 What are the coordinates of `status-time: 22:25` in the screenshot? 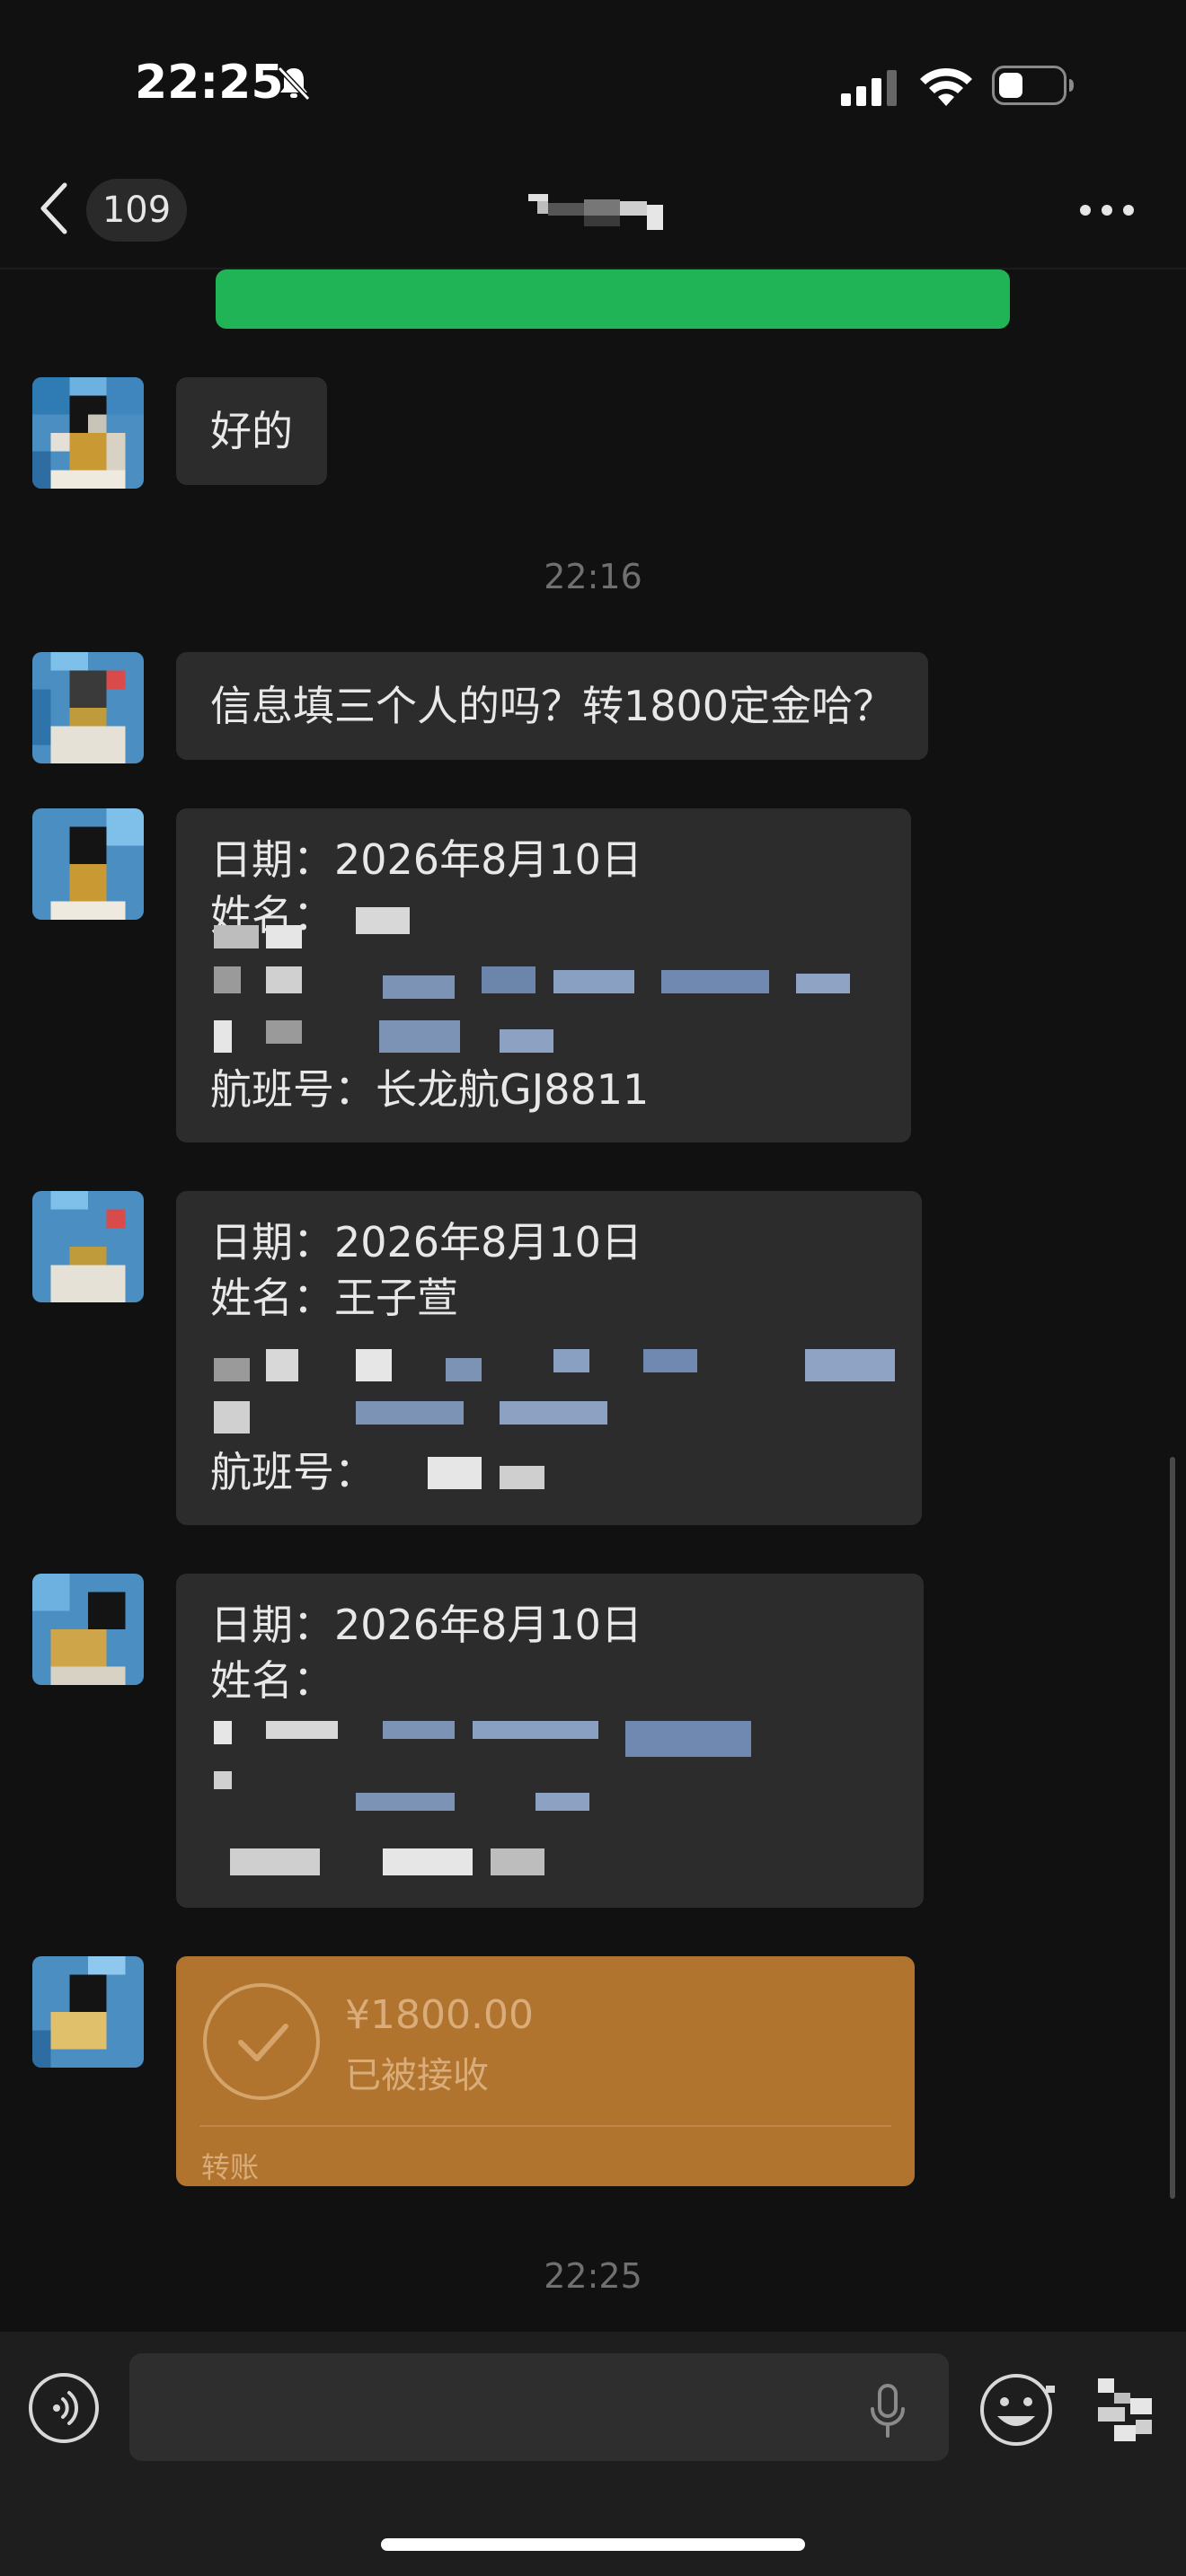 It's located at (209, 83).